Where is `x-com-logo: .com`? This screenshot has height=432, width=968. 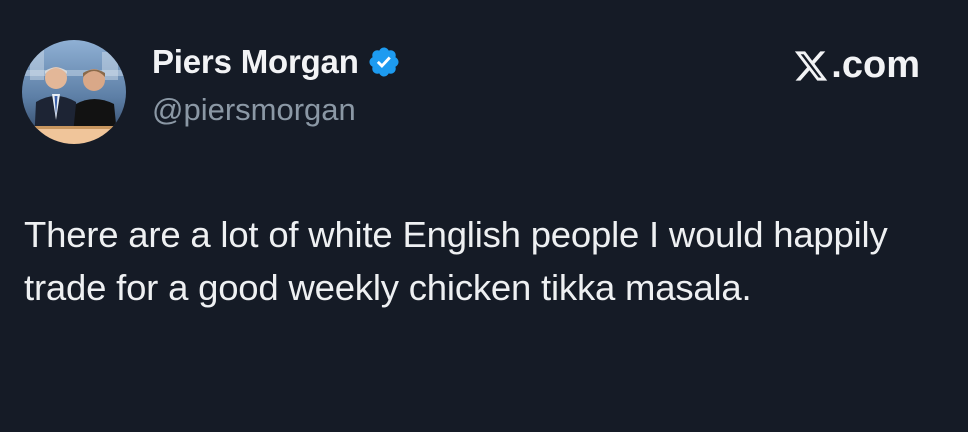
x-com-logo: .com is located at coordinates (856, 65).